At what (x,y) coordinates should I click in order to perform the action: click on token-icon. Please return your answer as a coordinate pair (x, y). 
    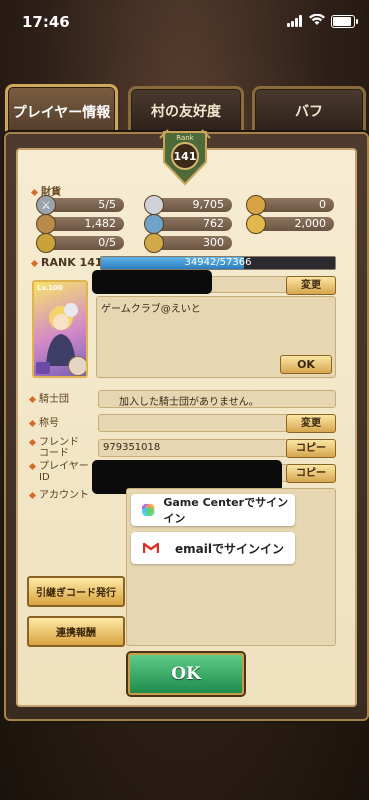
    Looking at the image, I should click on (154, 243).